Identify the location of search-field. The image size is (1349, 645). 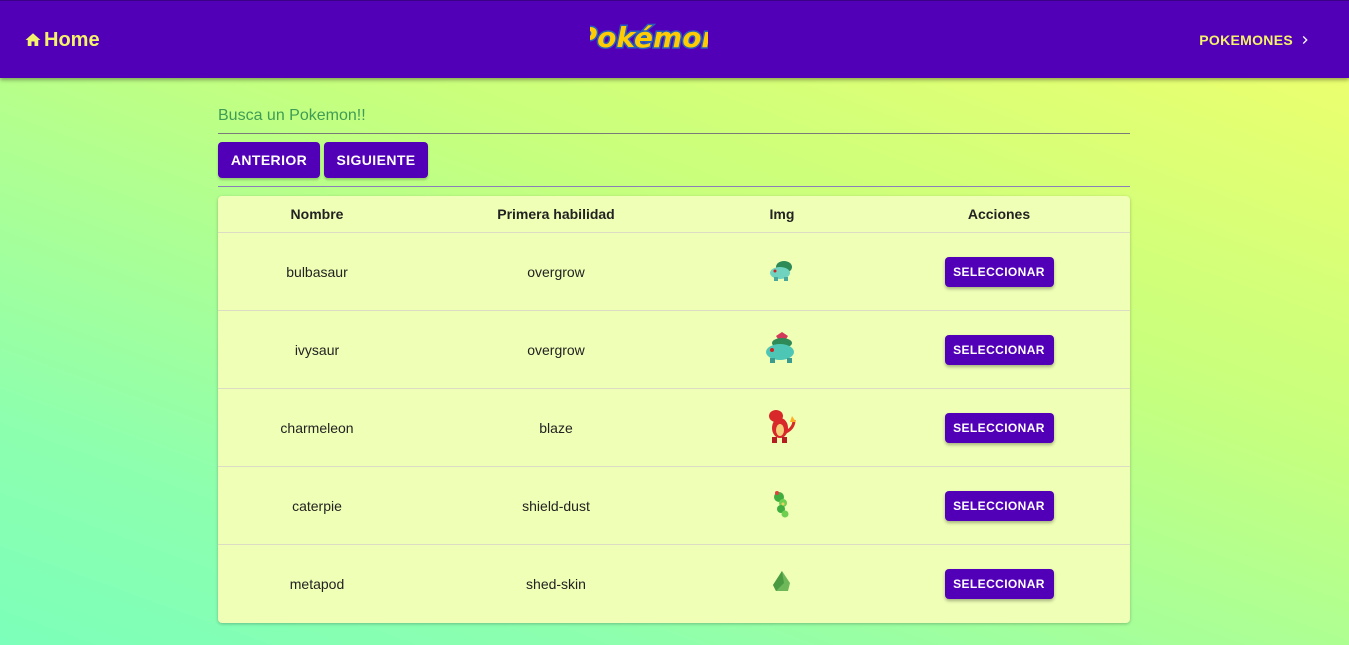
(674, 117).